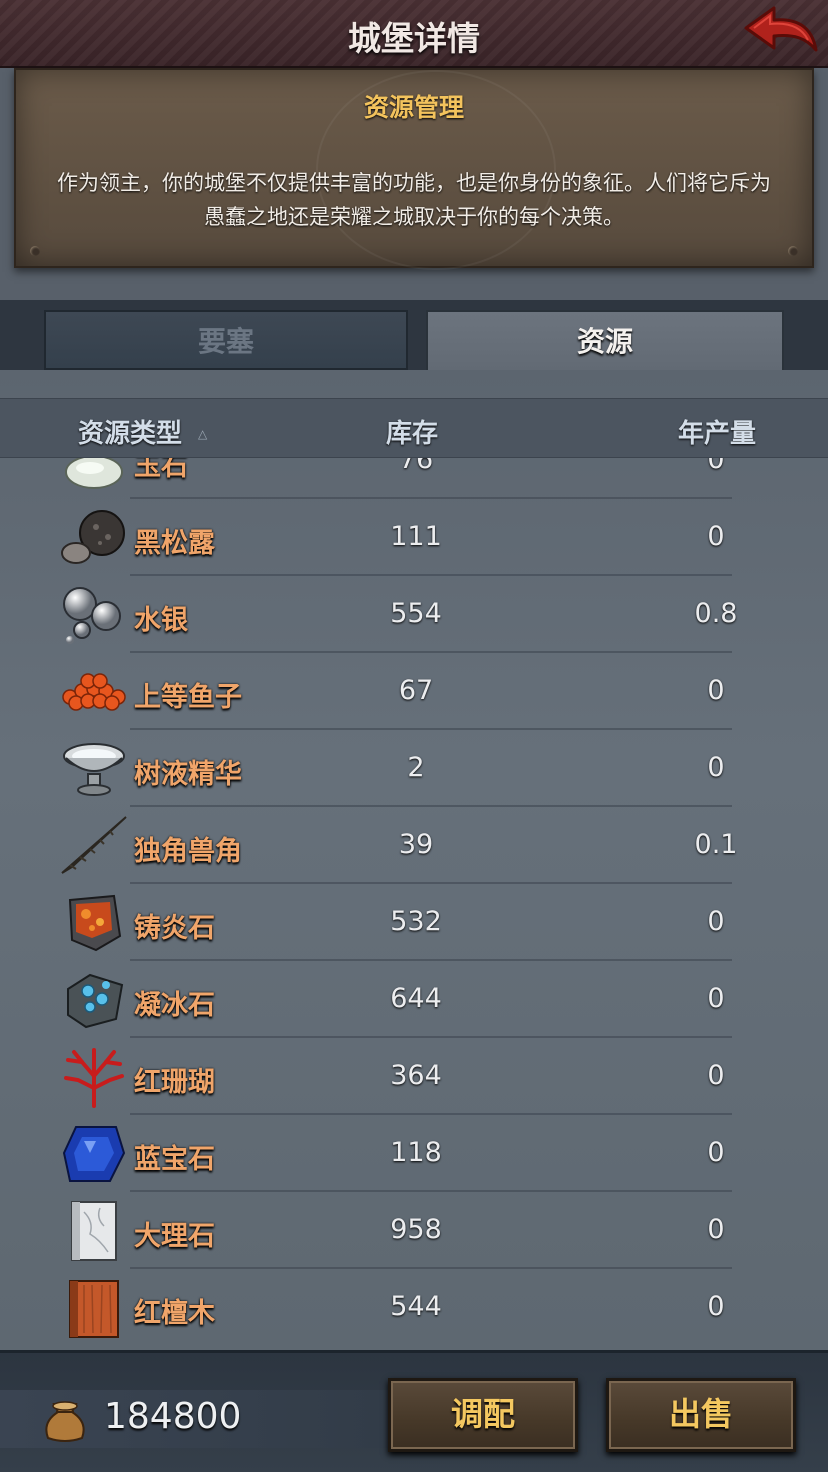  I want to click on money-amount: 184800, so click(173, 1416).